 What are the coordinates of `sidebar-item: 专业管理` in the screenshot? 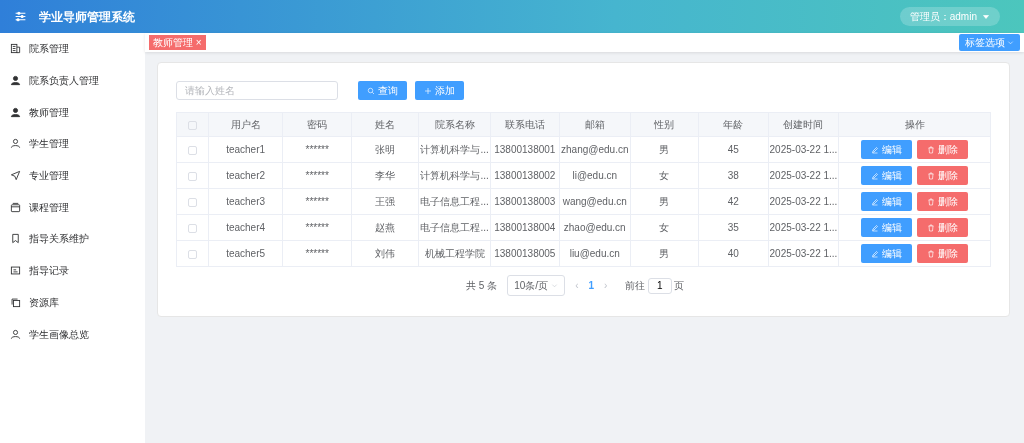 It's located at (72, 175).